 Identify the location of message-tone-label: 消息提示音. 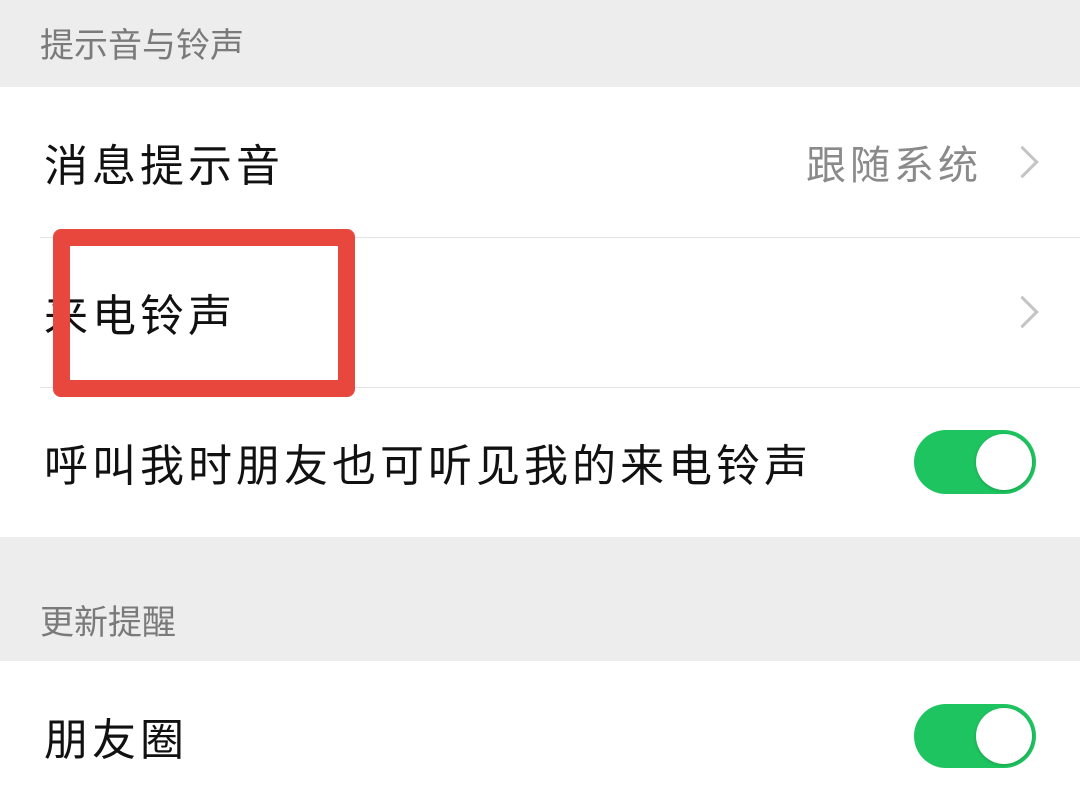
(164, 166).